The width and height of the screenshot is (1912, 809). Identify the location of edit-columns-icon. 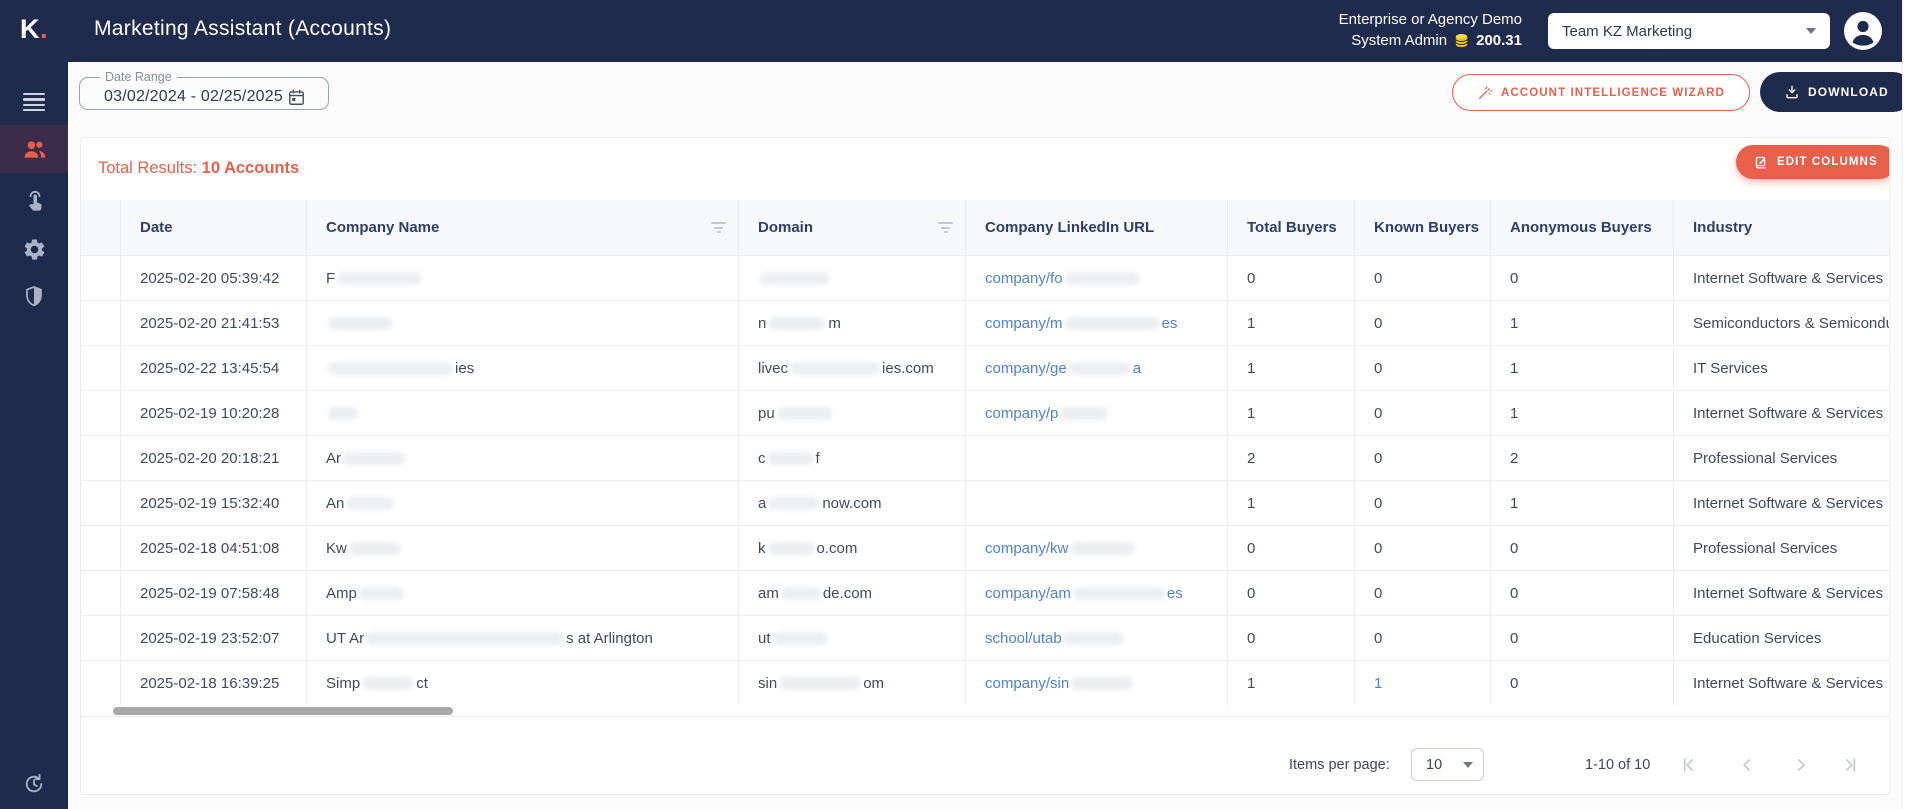
(1761, 162).